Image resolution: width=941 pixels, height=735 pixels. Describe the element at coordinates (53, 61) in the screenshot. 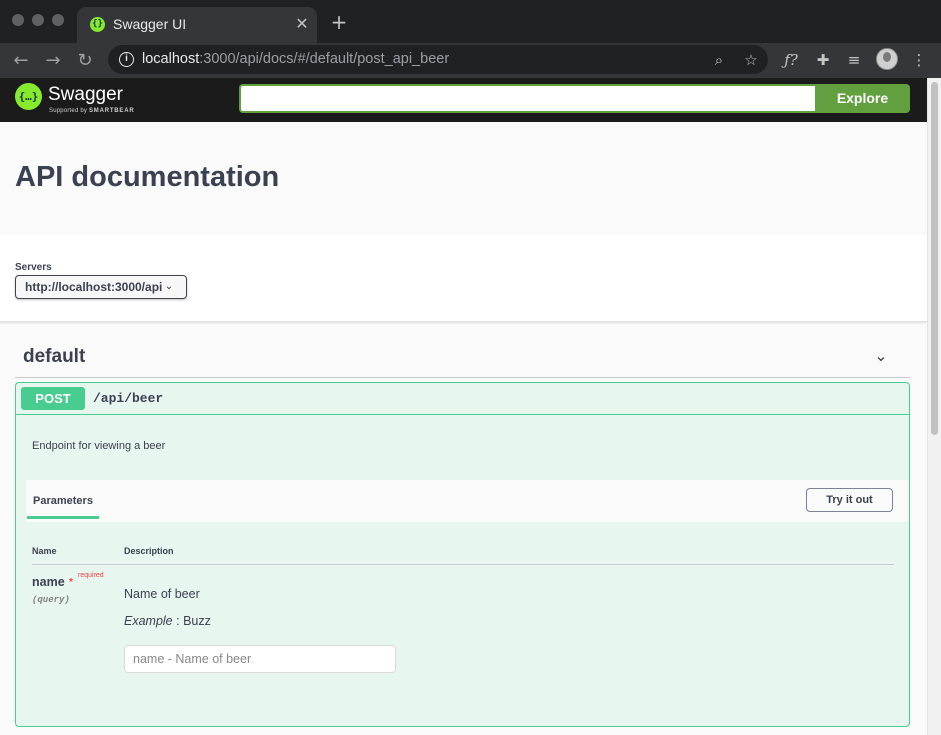

I see `forward-arrow-icon: →` at that location.